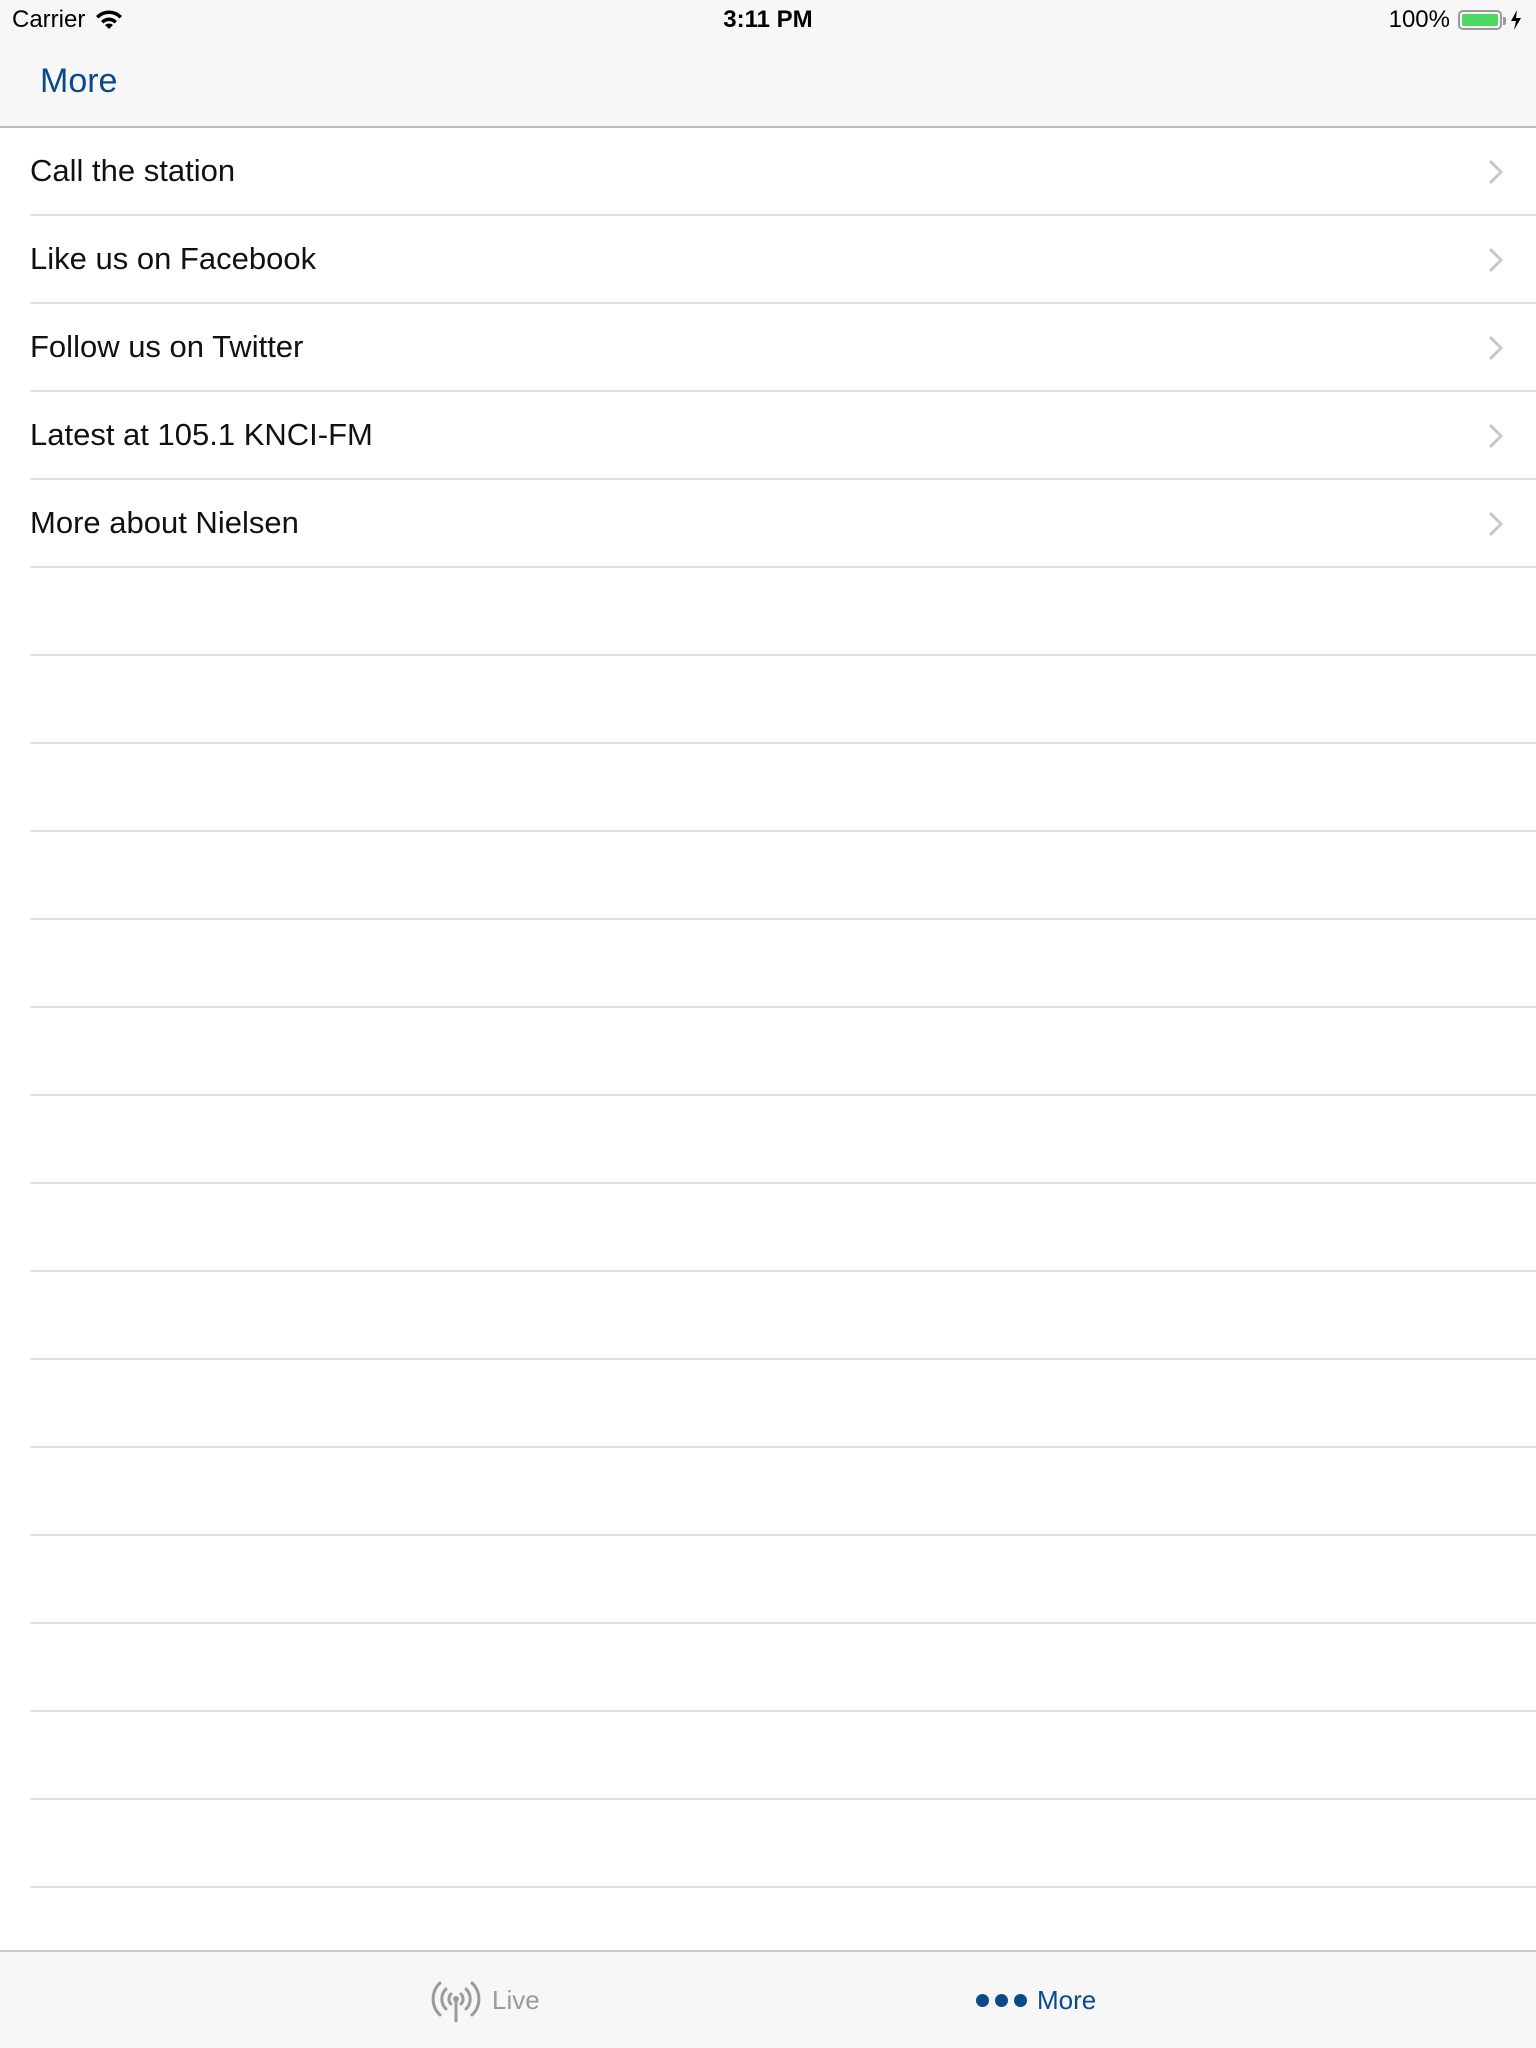 Image resolution: width=1536 pixels, height=2048 pixels. Describe the element at coordinates (173, 258) in the screenshot. I see `list-item-label: Like us on Facebook` at that location.